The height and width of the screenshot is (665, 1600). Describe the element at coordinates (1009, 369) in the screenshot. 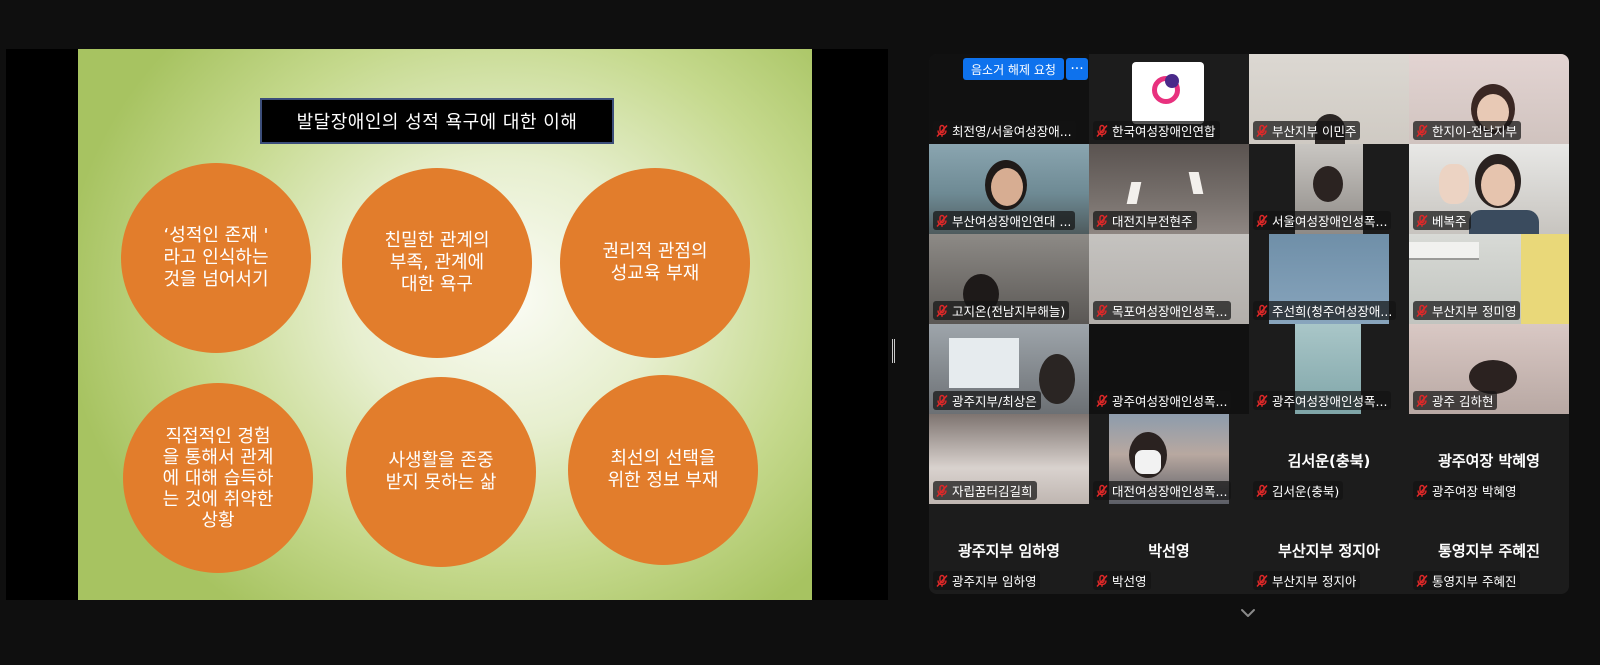

I see `participant-tile: 광주지부/최상은` at that location.